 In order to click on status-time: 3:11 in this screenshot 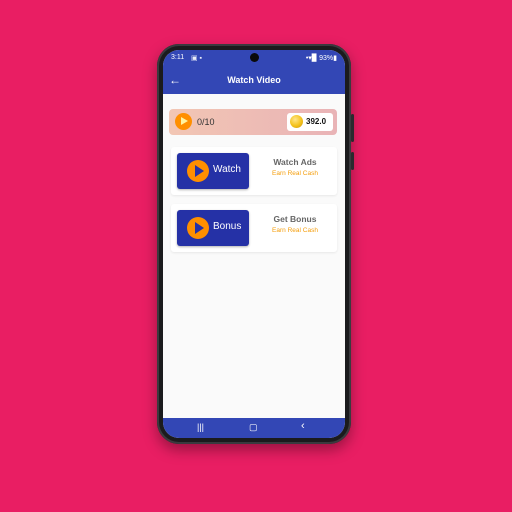, I will do `click(178, 57)`.